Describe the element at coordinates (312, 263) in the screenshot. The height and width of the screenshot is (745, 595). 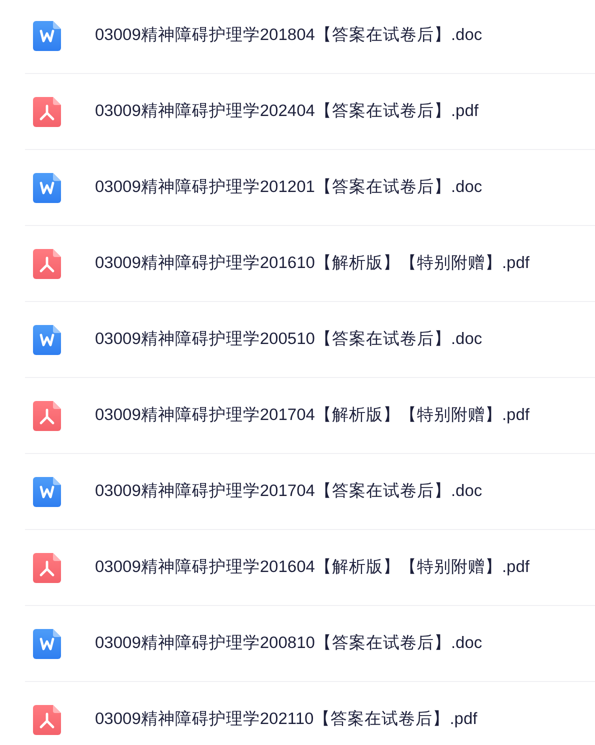
I see `file-name-link: 03009精神障碍护理学201610【解析版】【特别附赠】.pdf` at that location.